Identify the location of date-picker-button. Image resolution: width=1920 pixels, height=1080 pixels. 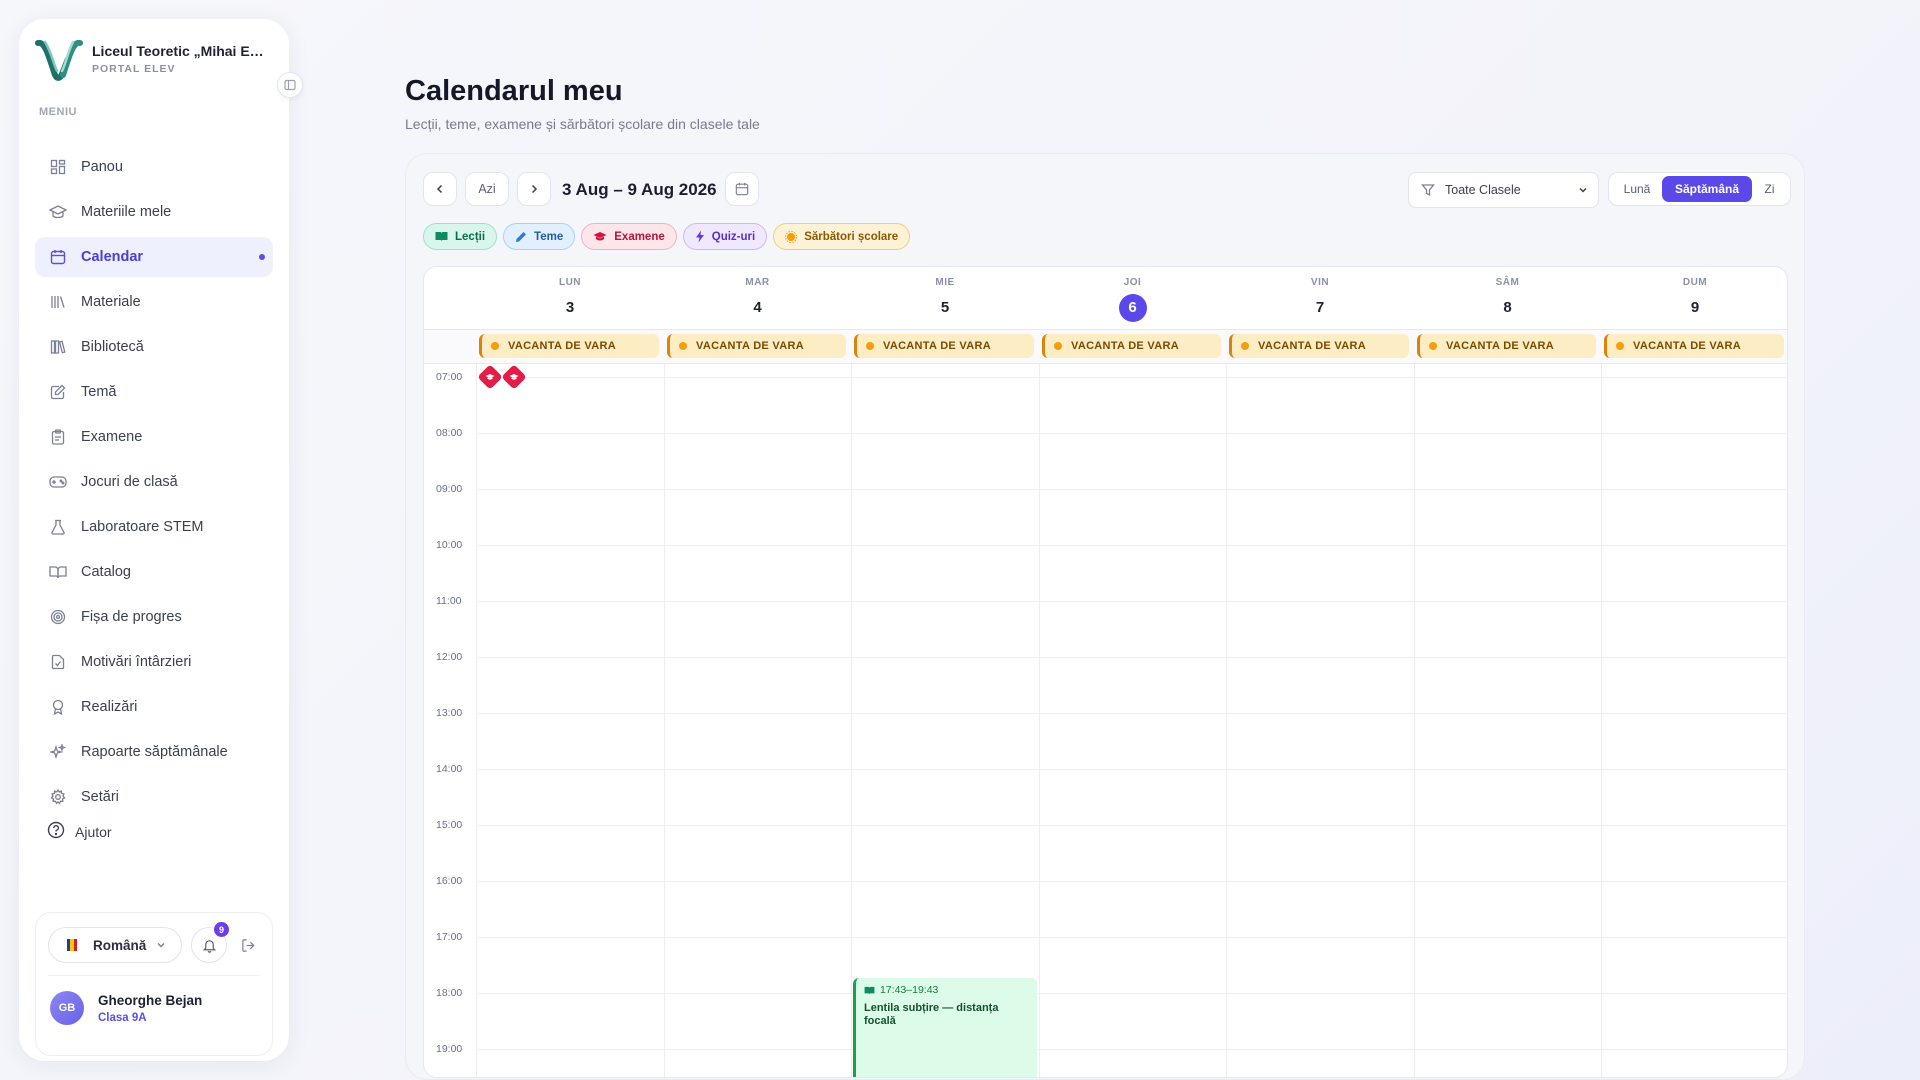
(742, 189).